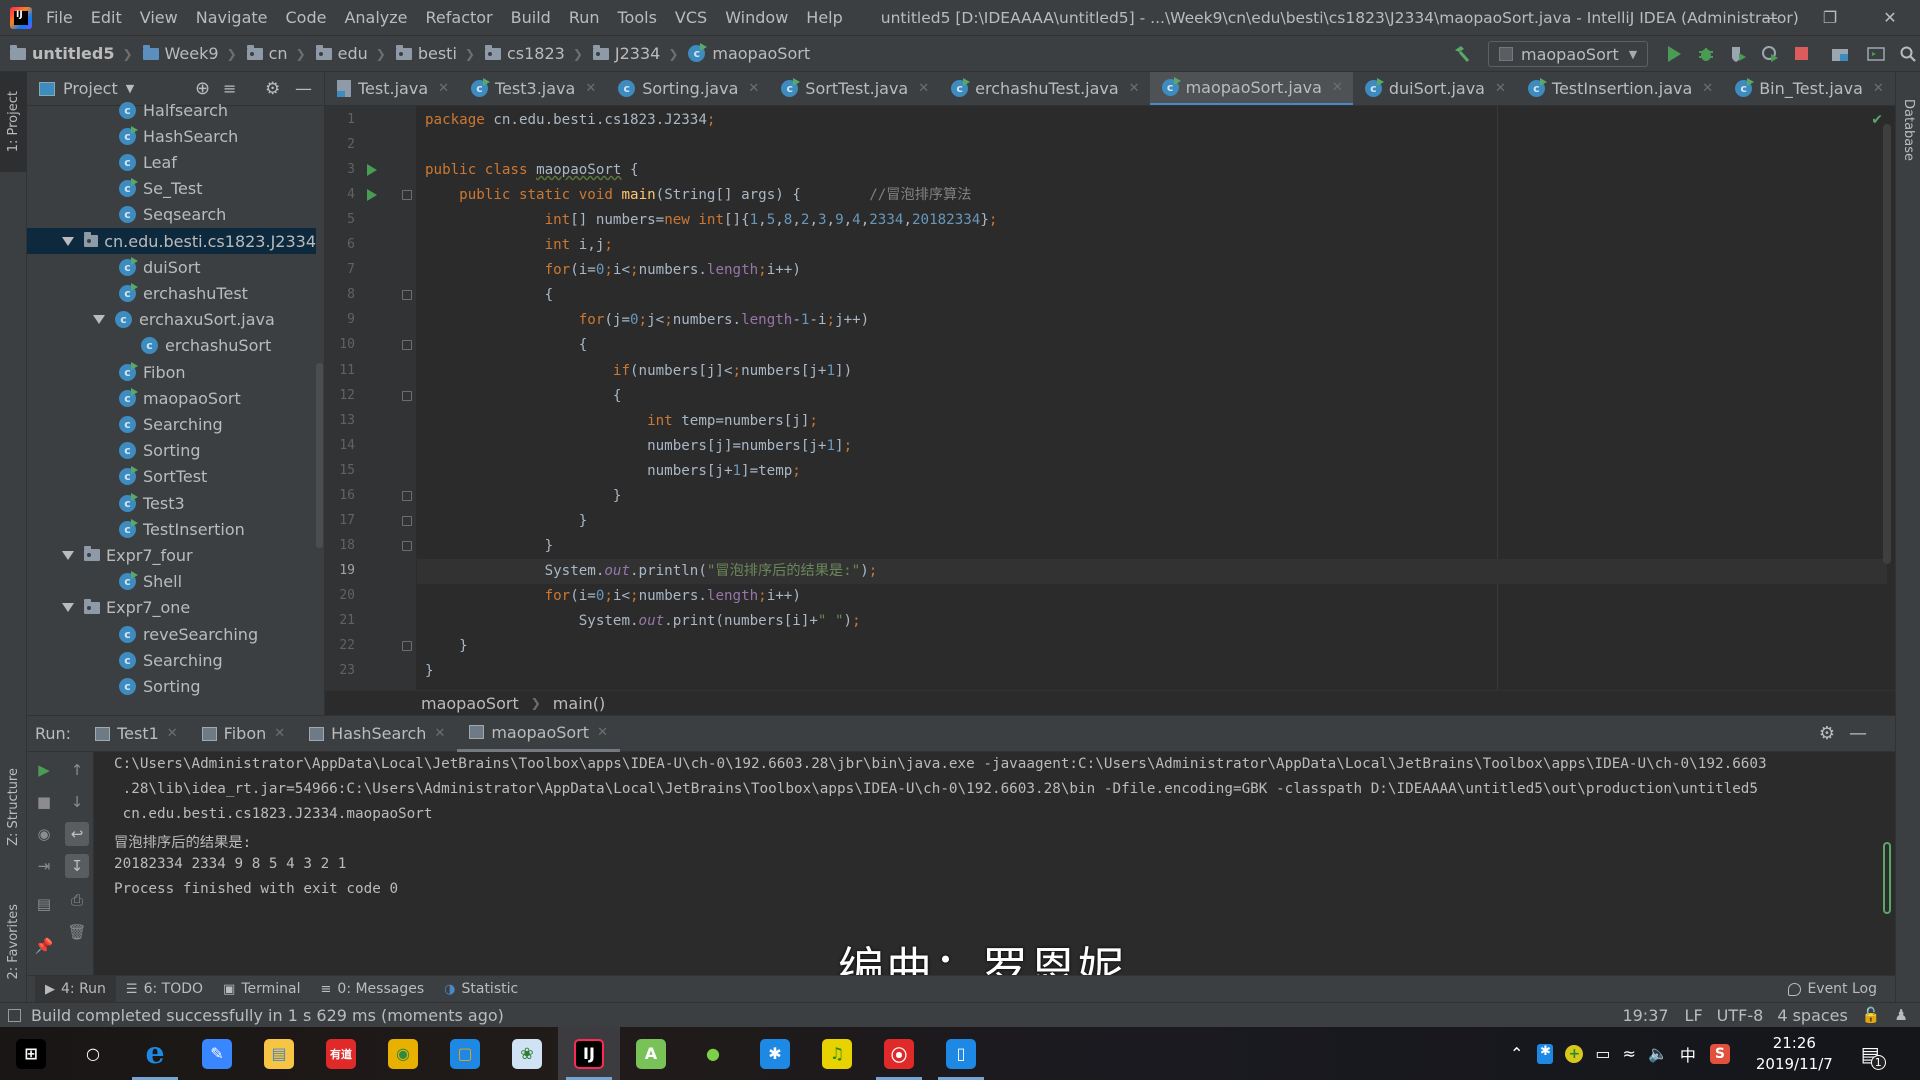 Image resolution: width=1920 pixels, height=1080 pixels. I want to click on tree-item: c Leaf, so click(171, 162).